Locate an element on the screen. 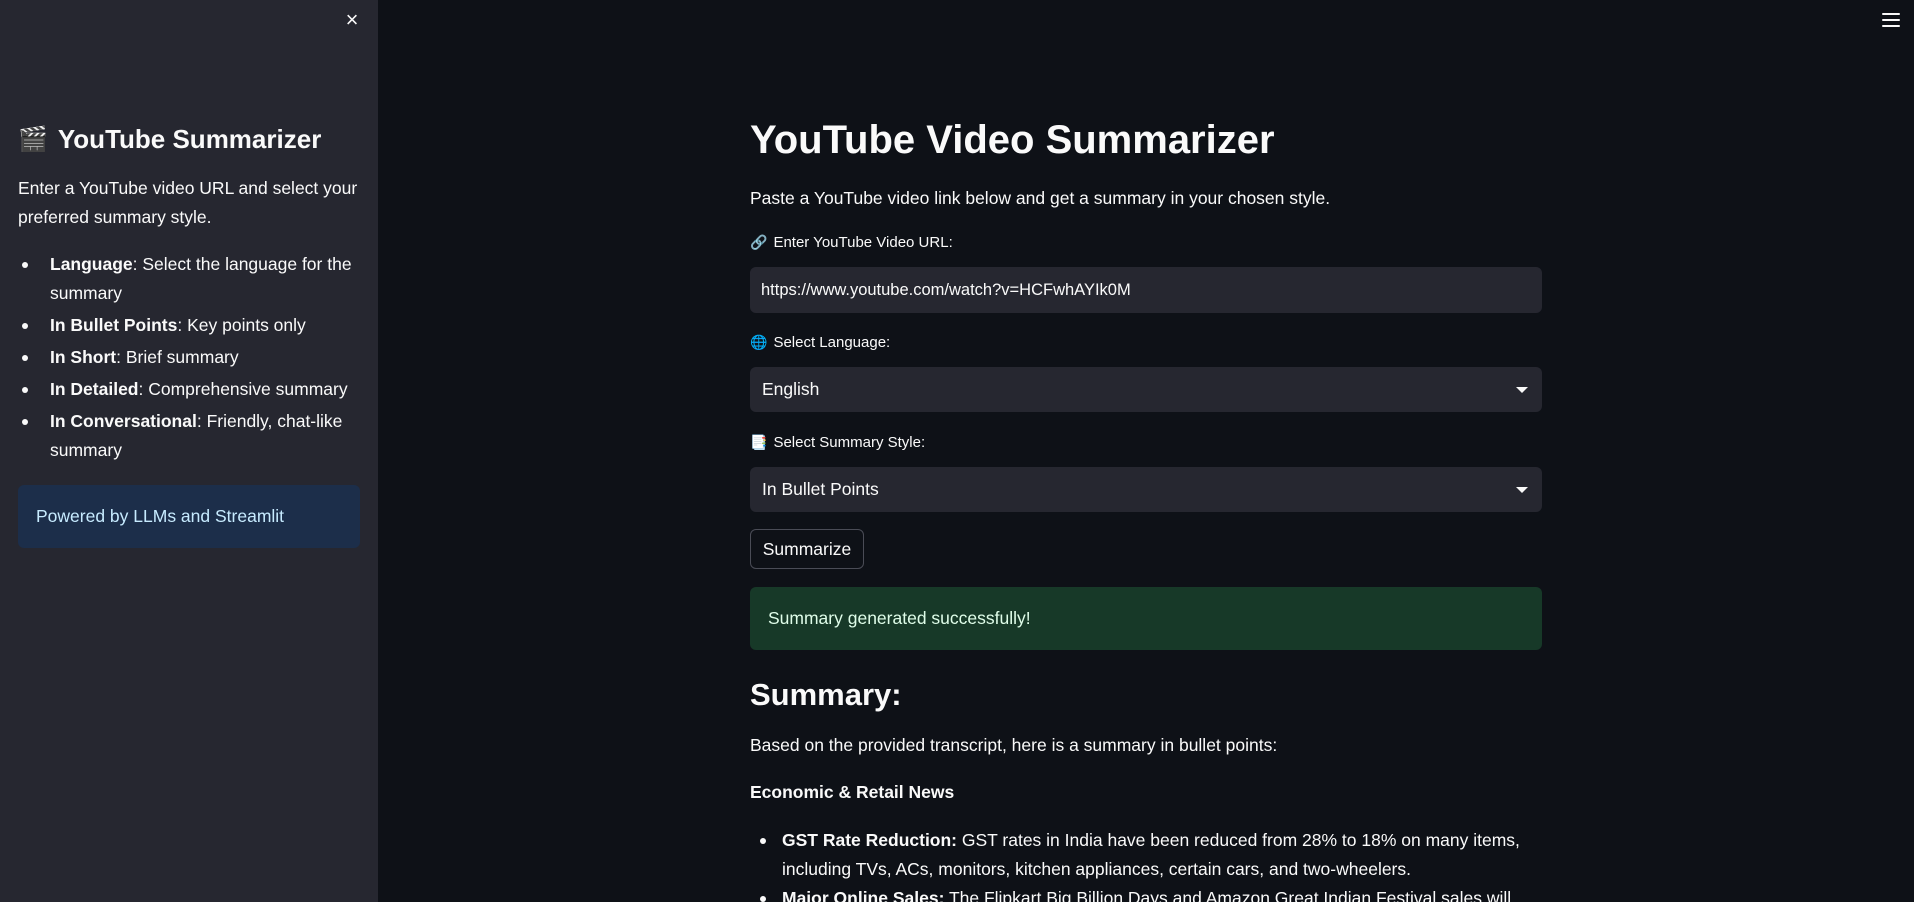  main-menu-icon is located at coordinates (1891, 20).